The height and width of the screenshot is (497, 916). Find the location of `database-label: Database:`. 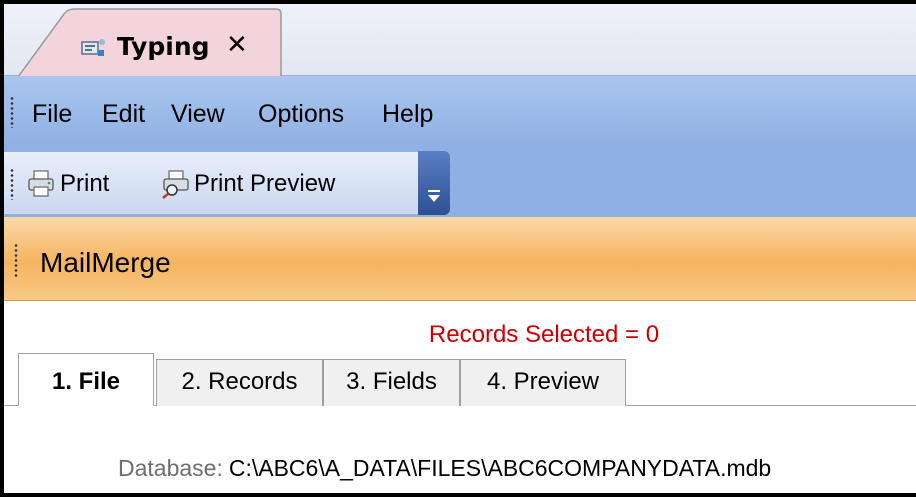

database-label: Database: is located at coordinates (170, 468).